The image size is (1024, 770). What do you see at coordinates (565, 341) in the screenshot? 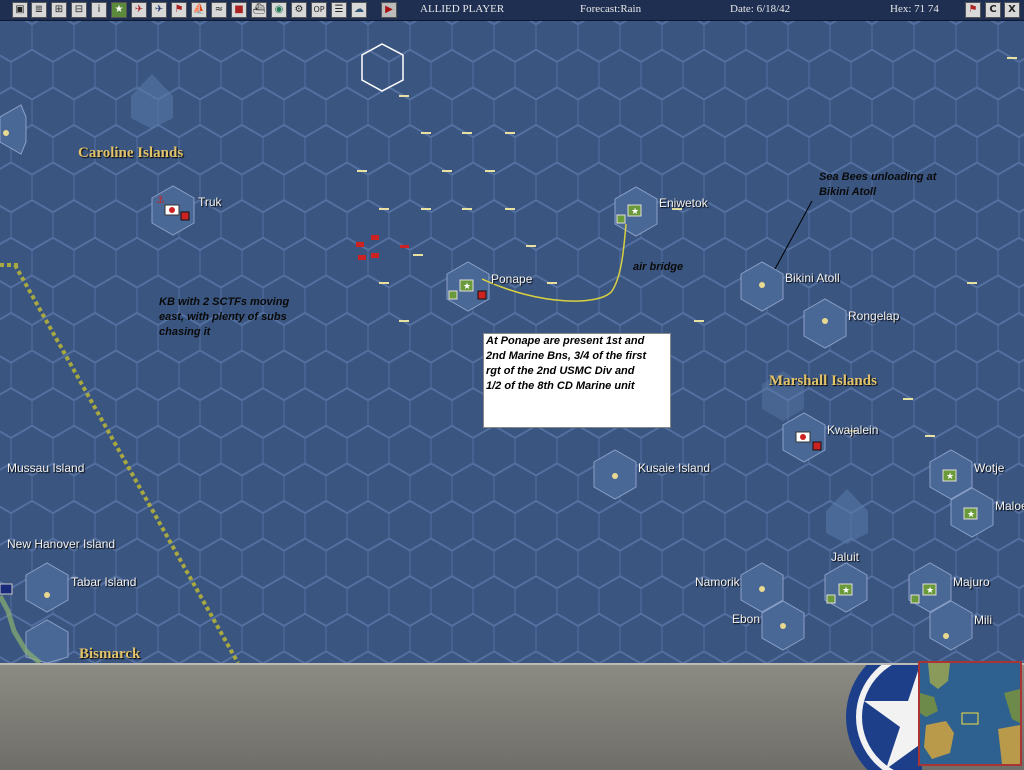
I see `info-line: At Ponape are present 1st and` at bounding box center [565, 341].